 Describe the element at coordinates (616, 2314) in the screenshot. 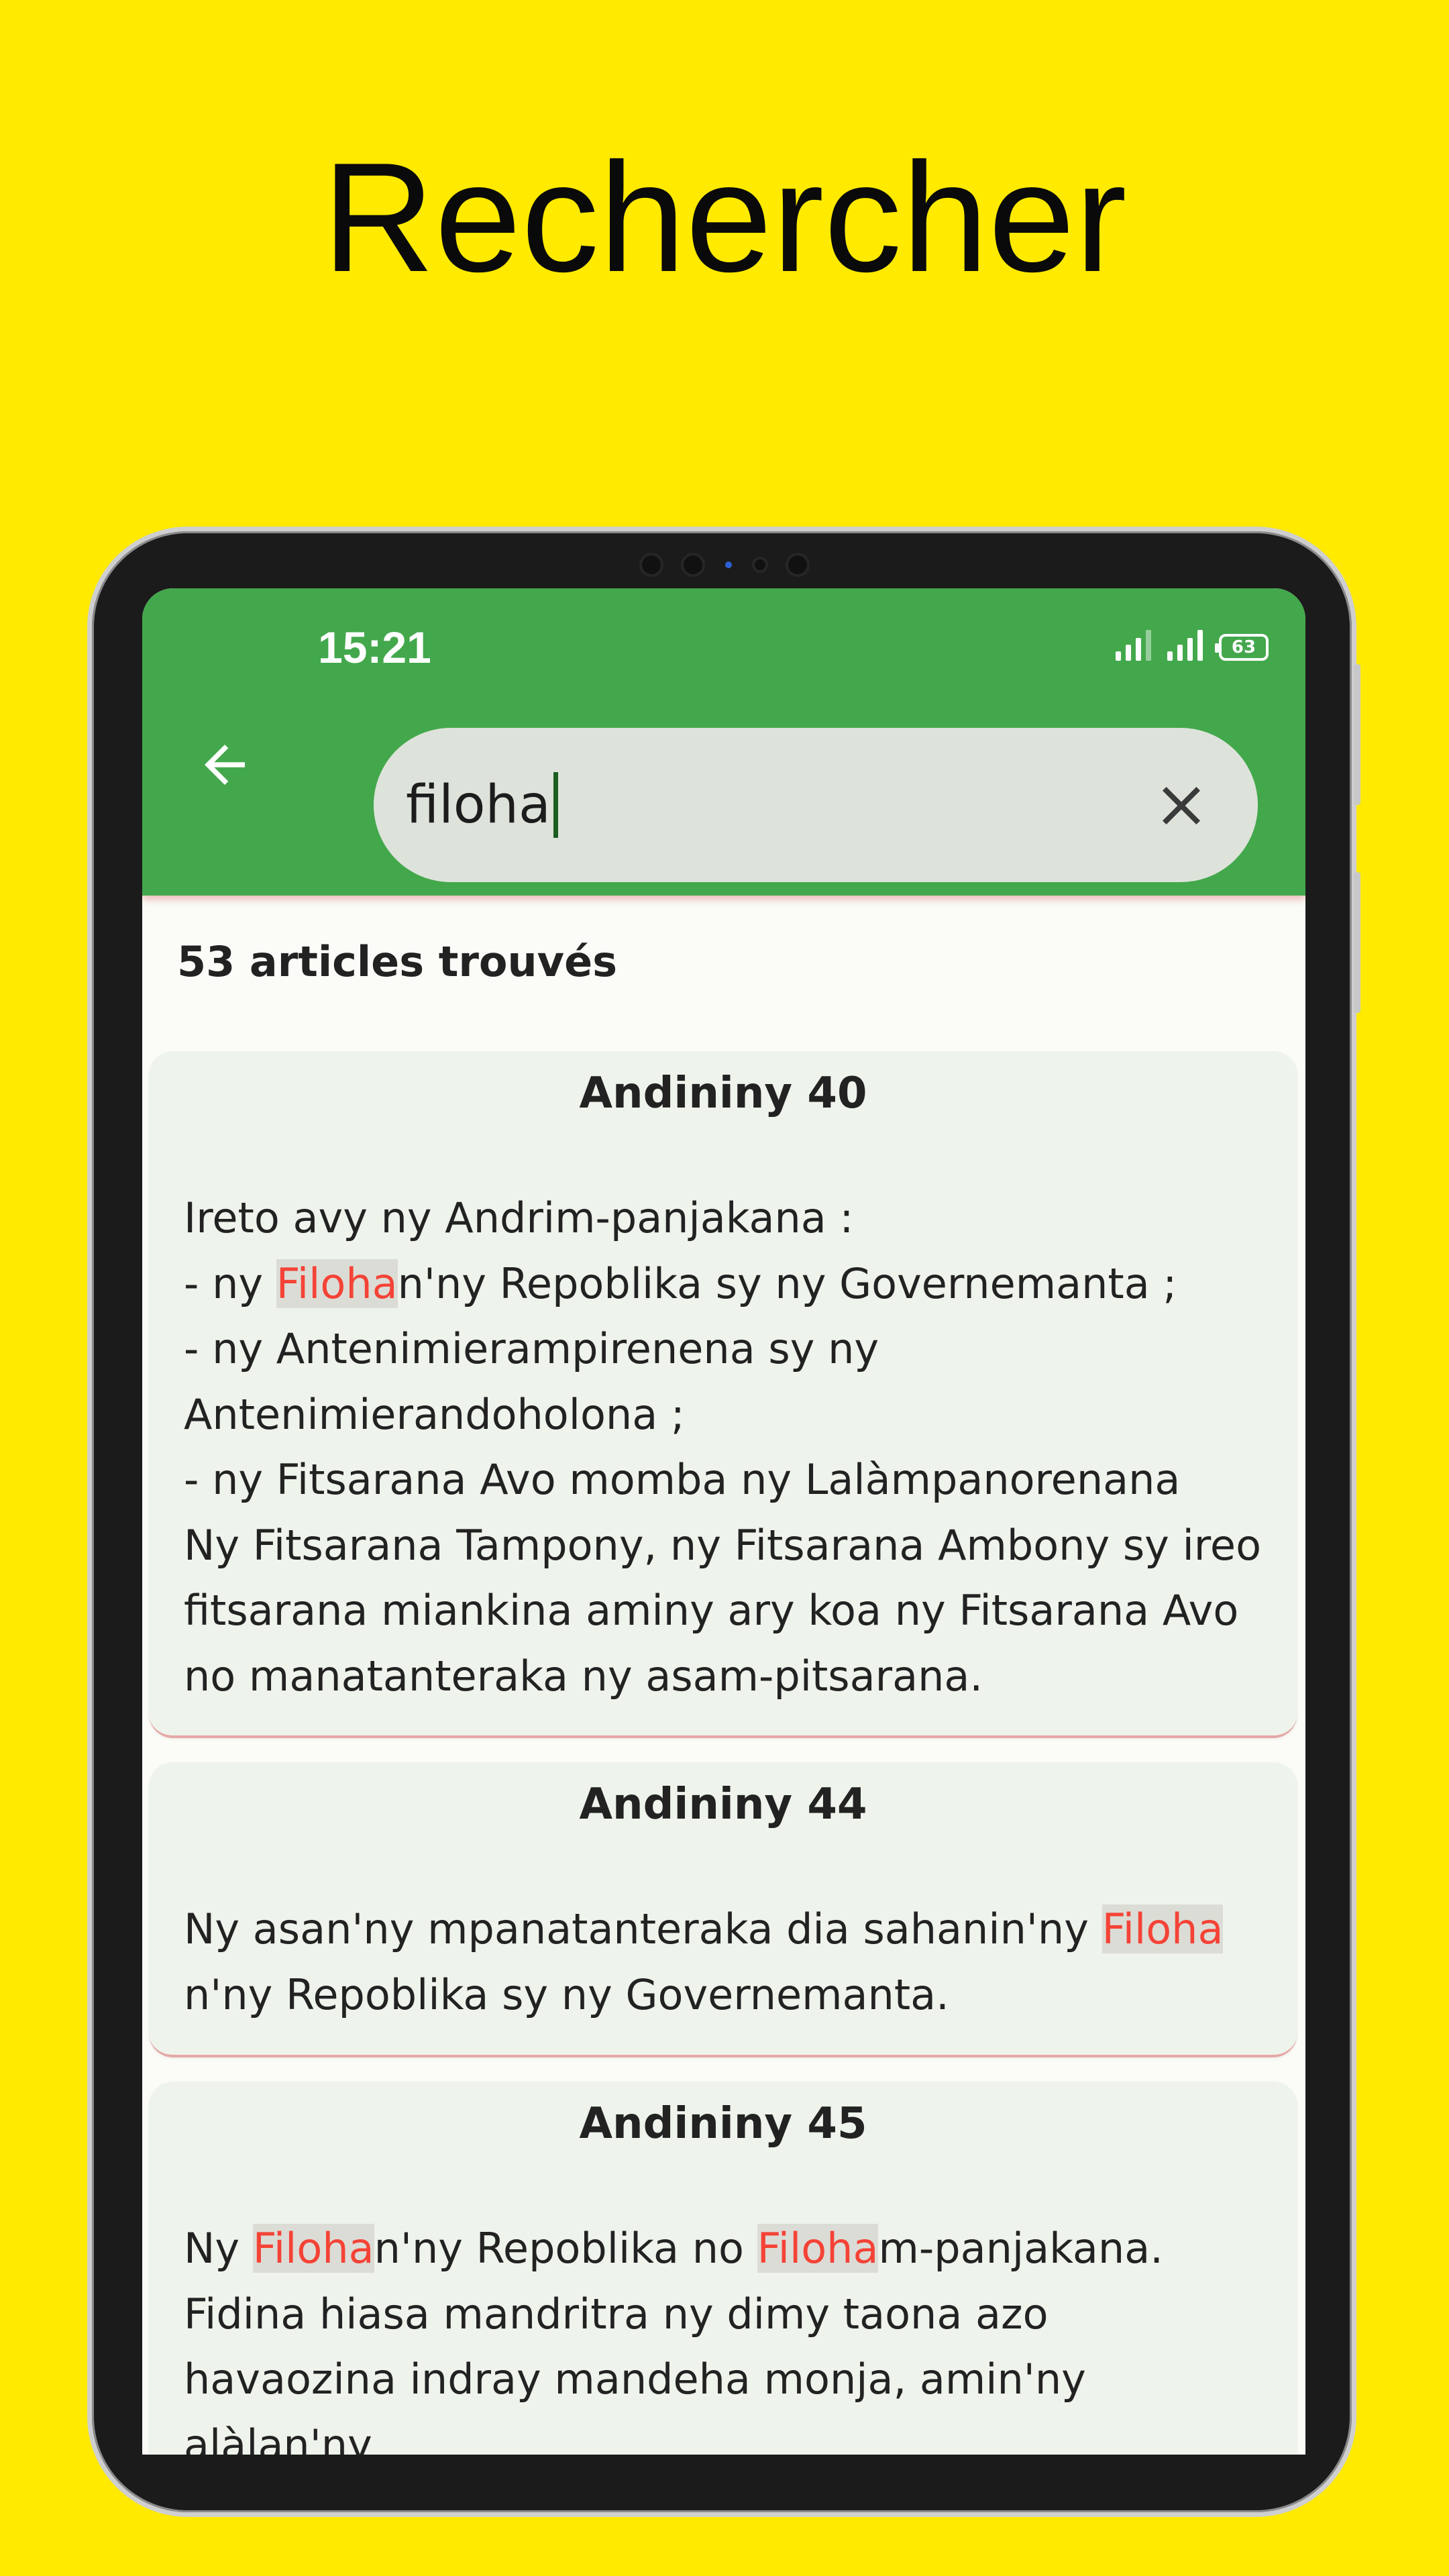

I see `article-line: Fidina hiasa mandritra ny dimy taona azo` at that location.